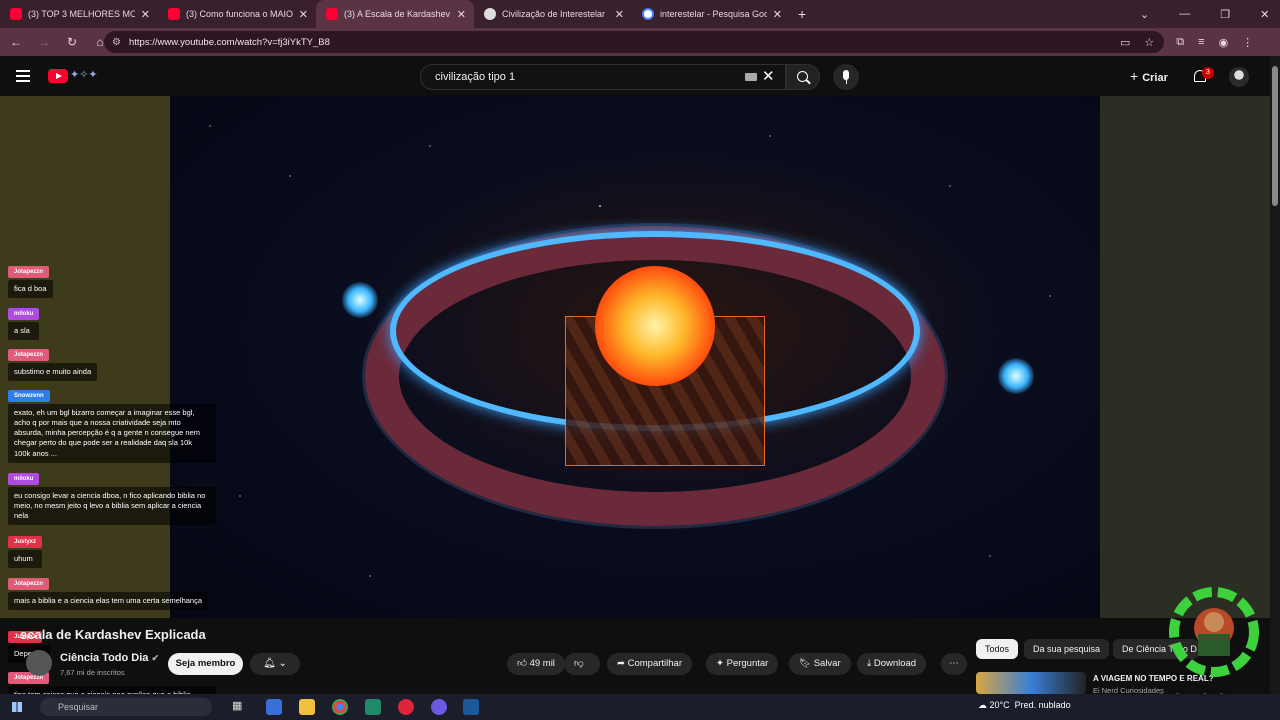 Image resolution: width=1280 pixels, height=720 pixels. What do you see at coordinates (237, 14) in the screenshot?
I see `browser-tab: (3) Como funciona o MAIOR TE ✕` at bounding box center [237, 14].